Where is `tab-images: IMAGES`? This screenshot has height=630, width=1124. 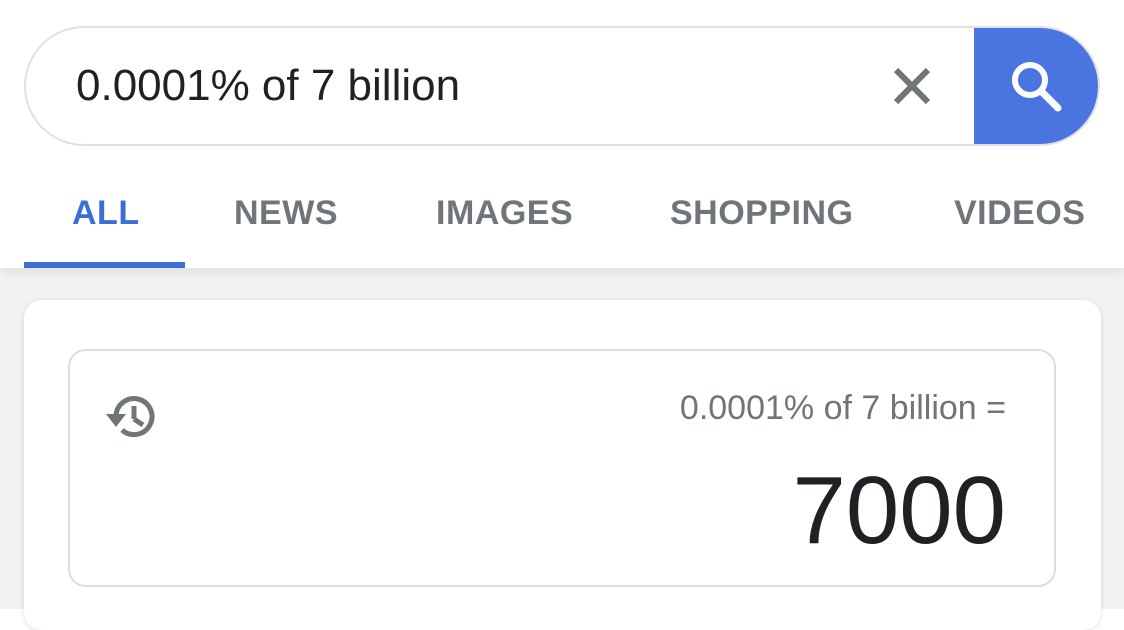
tab-images: IMAGES is located at coordinates (504, 213).